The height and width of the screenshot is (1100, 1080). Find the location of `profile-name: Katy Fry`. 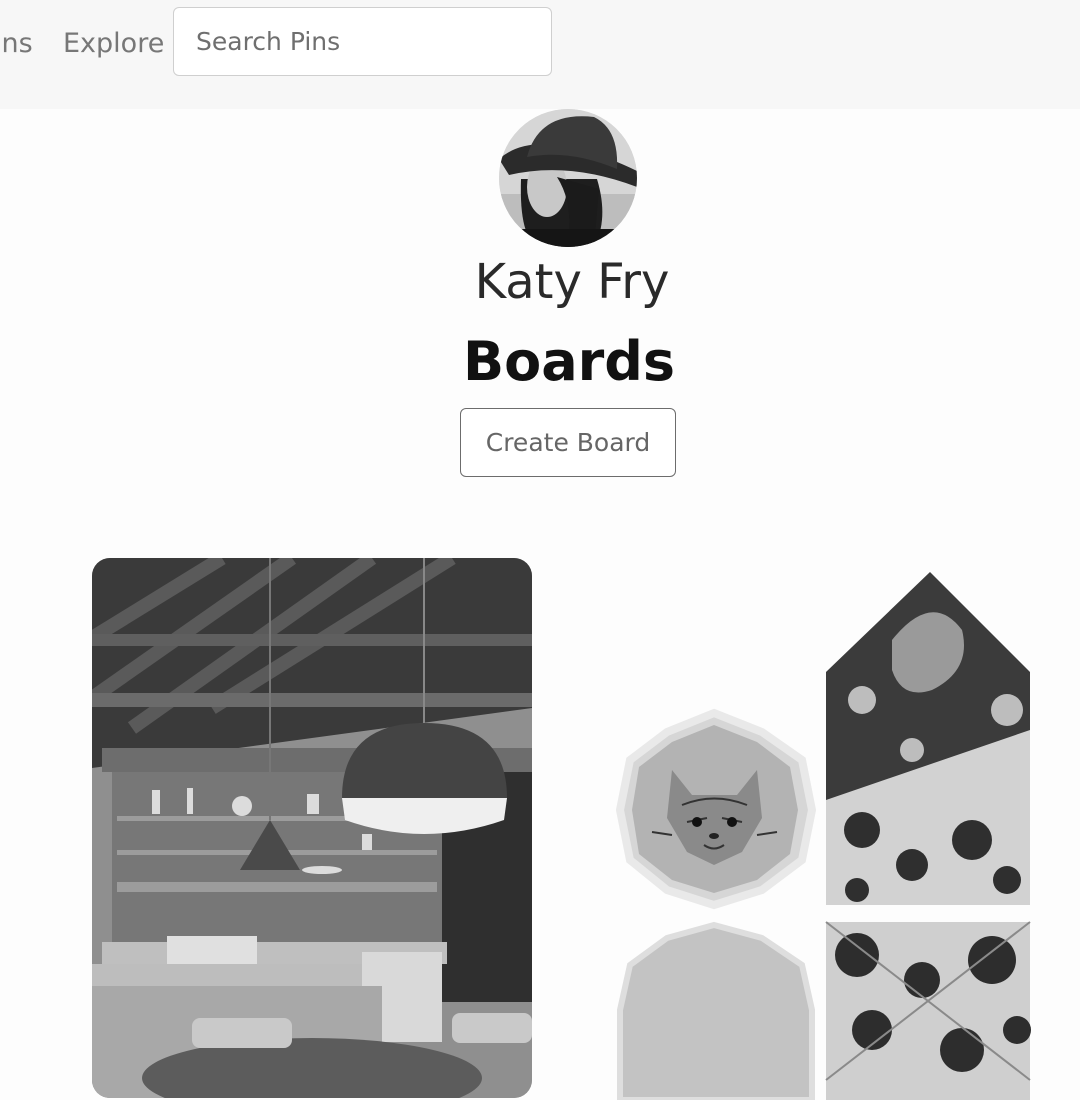

profile-name: Katy Fry is located at coordinates (572, 282).